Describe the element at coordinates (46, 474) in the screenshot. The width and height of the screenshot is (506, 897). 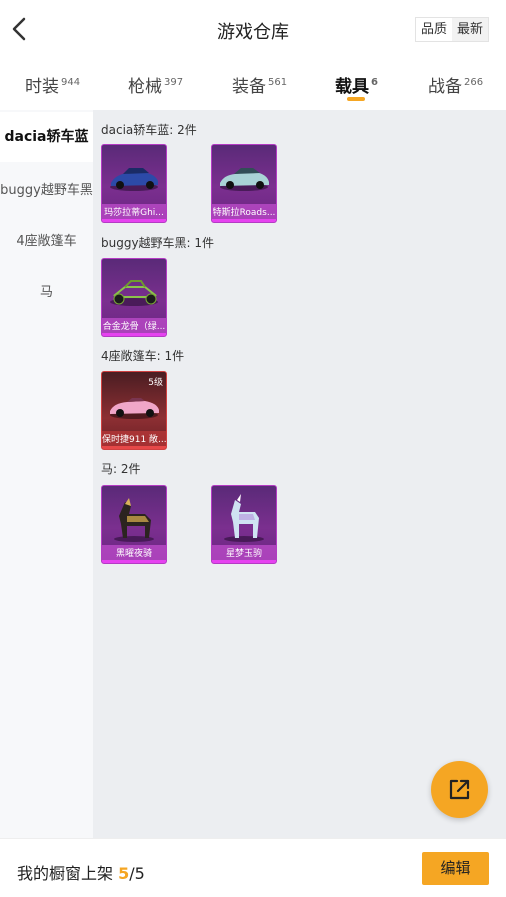
I see `vehicle-type-sidebar: dacia轿车蓝 buggy越野车黑 4座敞篷车 马` at that location.